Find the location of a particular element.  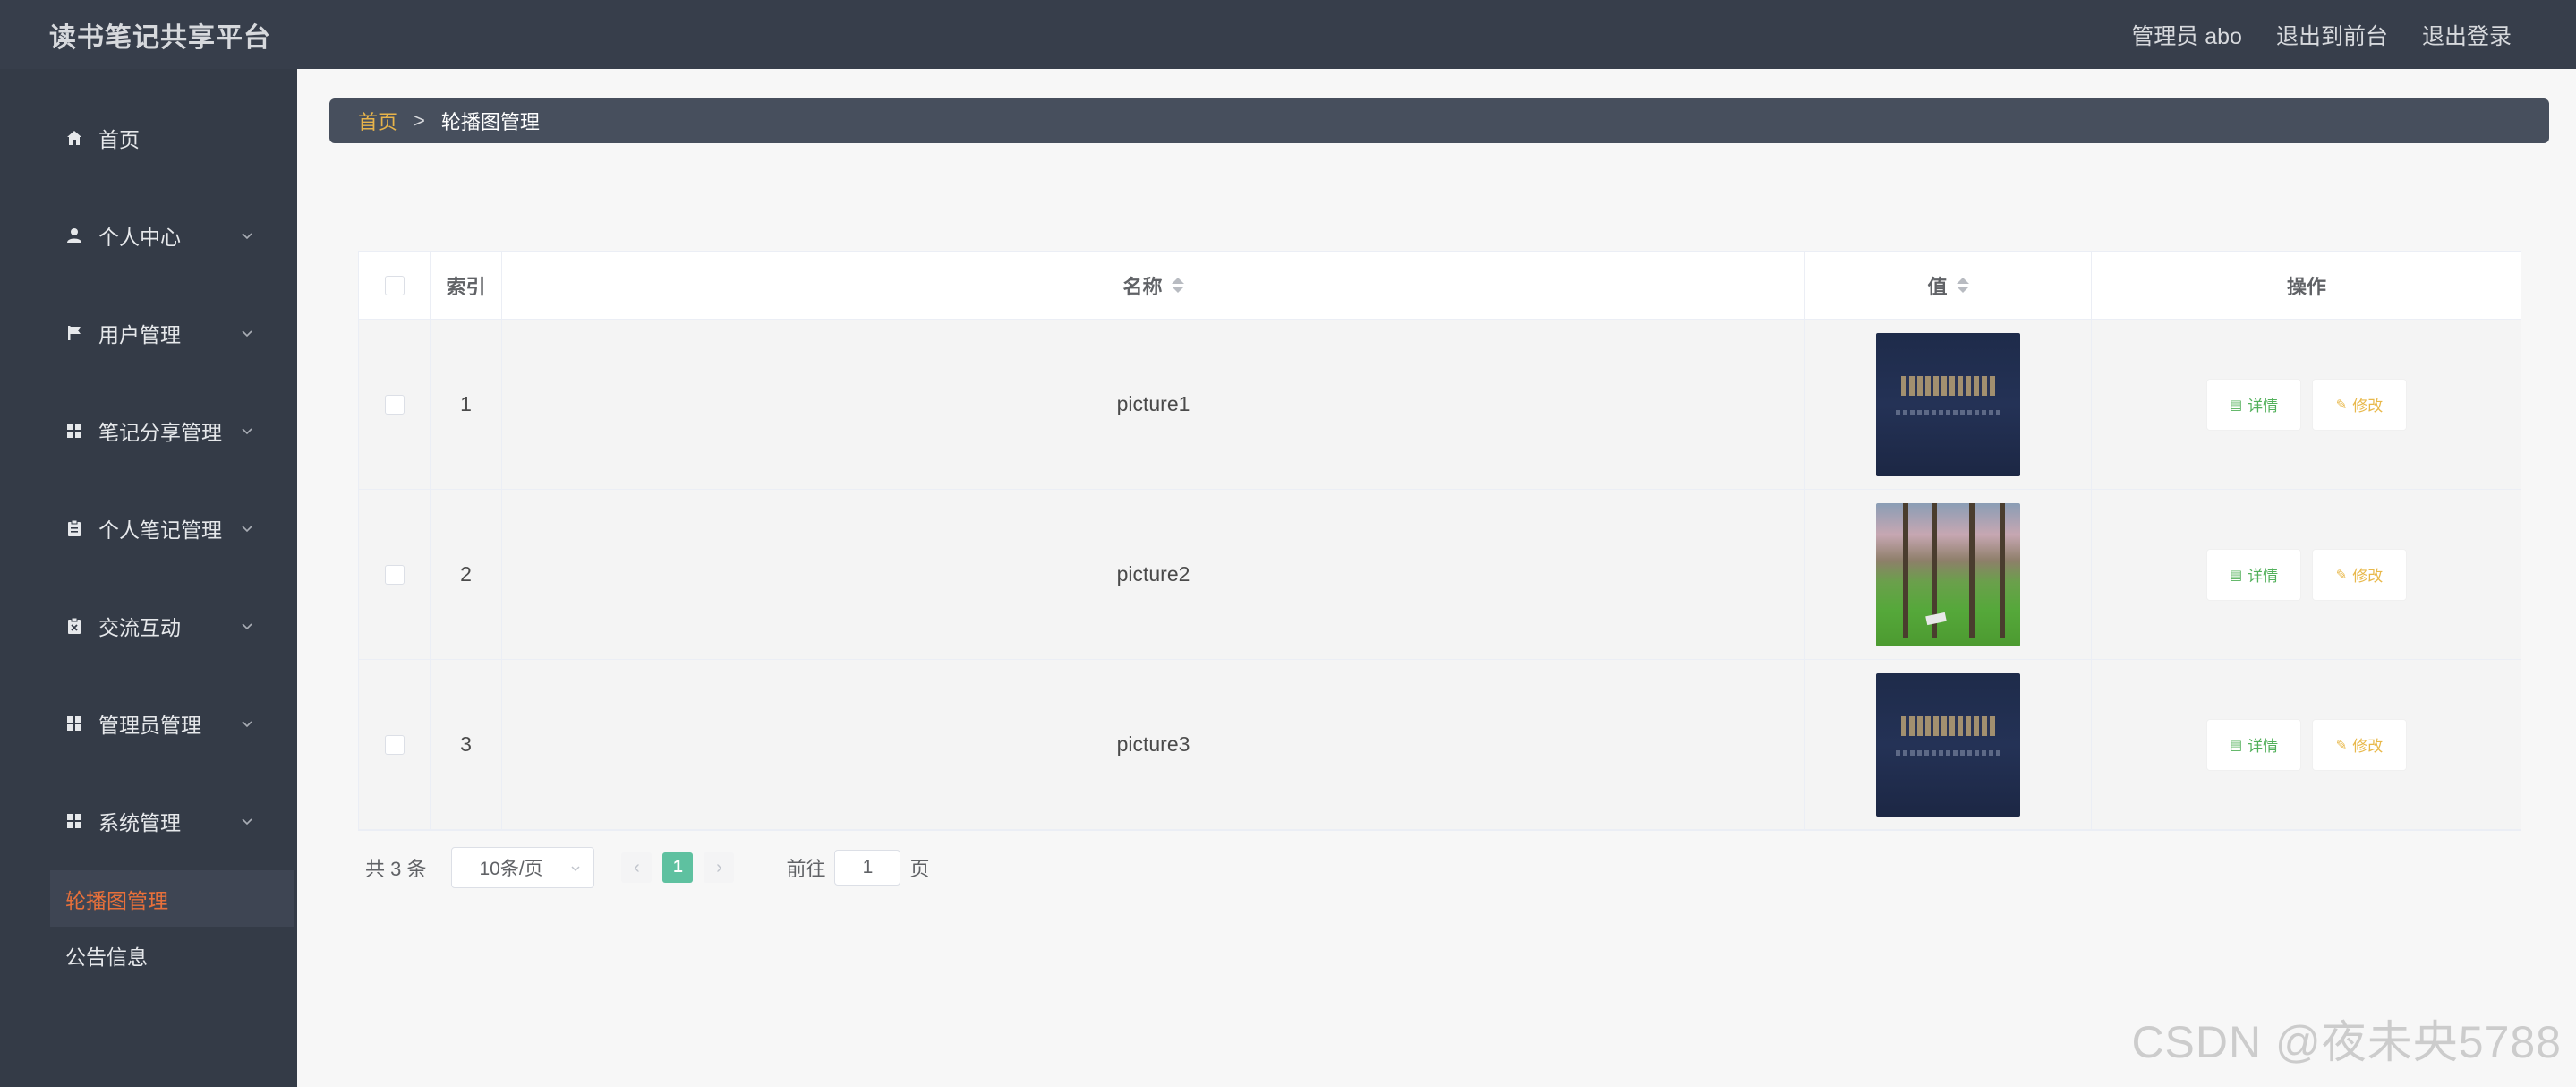

breadcrumb-home-link: 首页 is located at coordinates (377, 121).